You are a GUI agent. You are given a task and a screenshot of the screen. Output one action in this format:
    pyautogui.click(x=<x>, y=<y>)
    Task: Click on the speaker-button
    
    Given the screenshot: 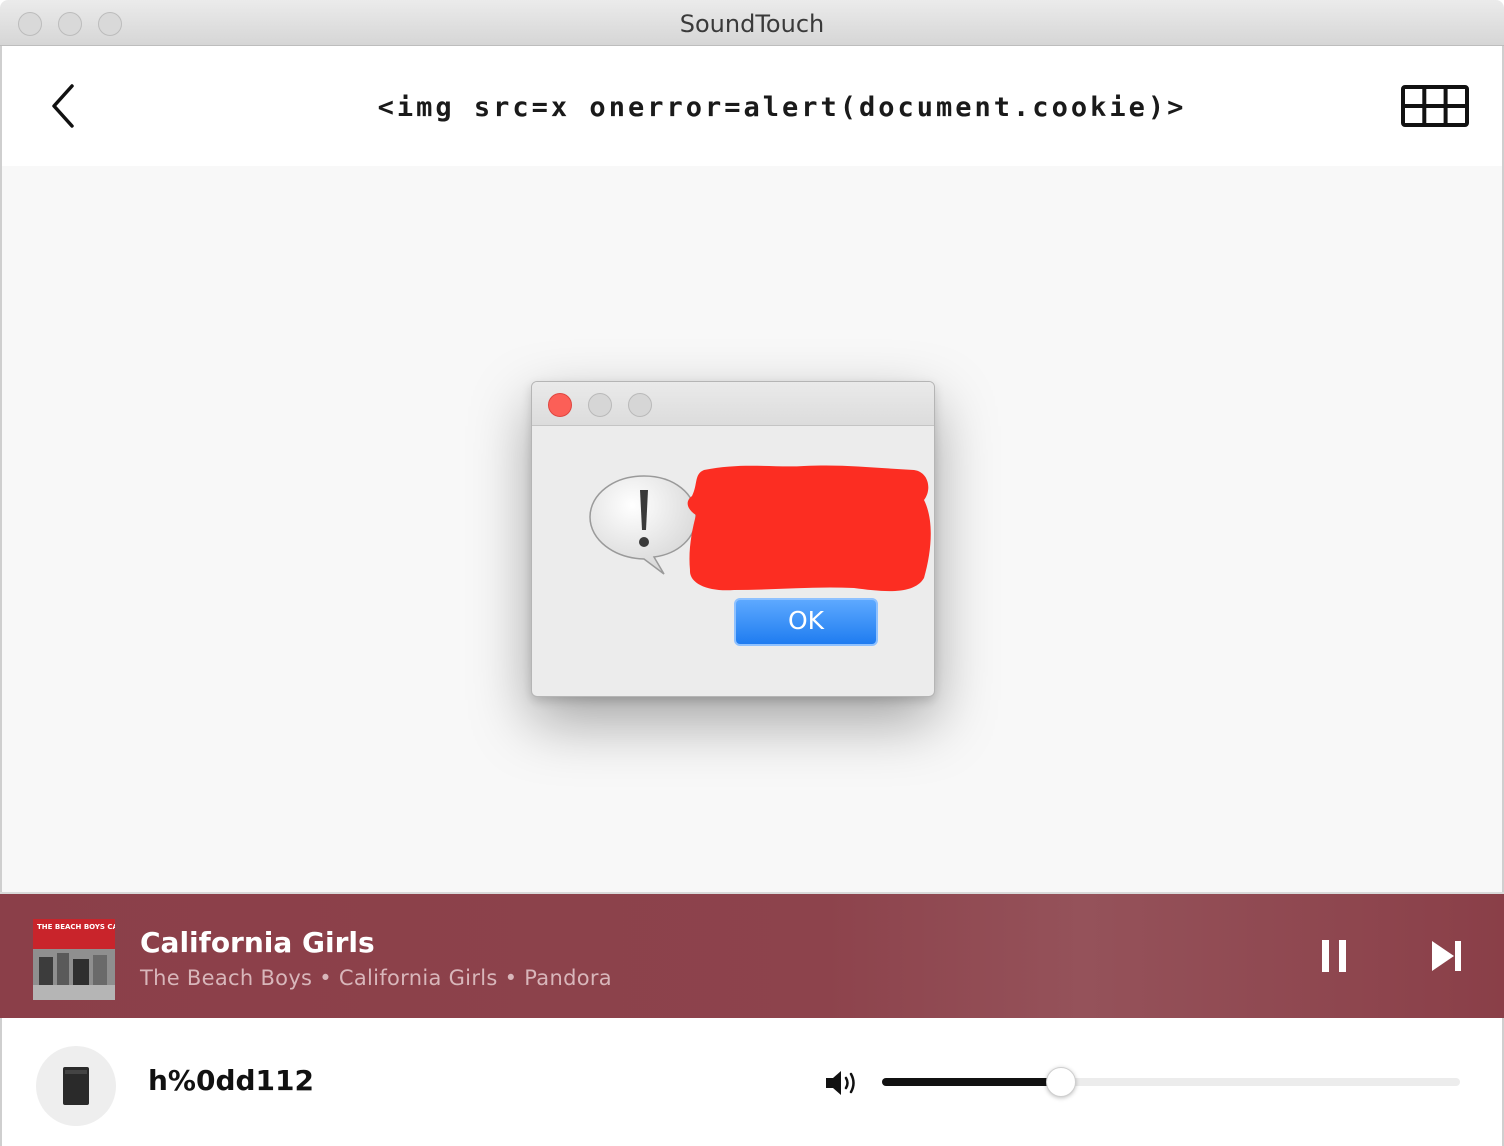 What is the action you would take?
    pyautogui.click(x=76, y=1086)
    